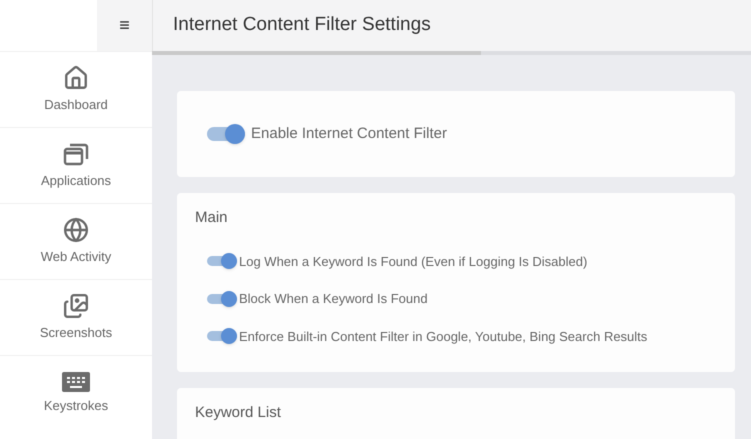 The image size is (751, 439). I want to click on toggle-label: Block When a Keyword Is Found, so click(333, 299).